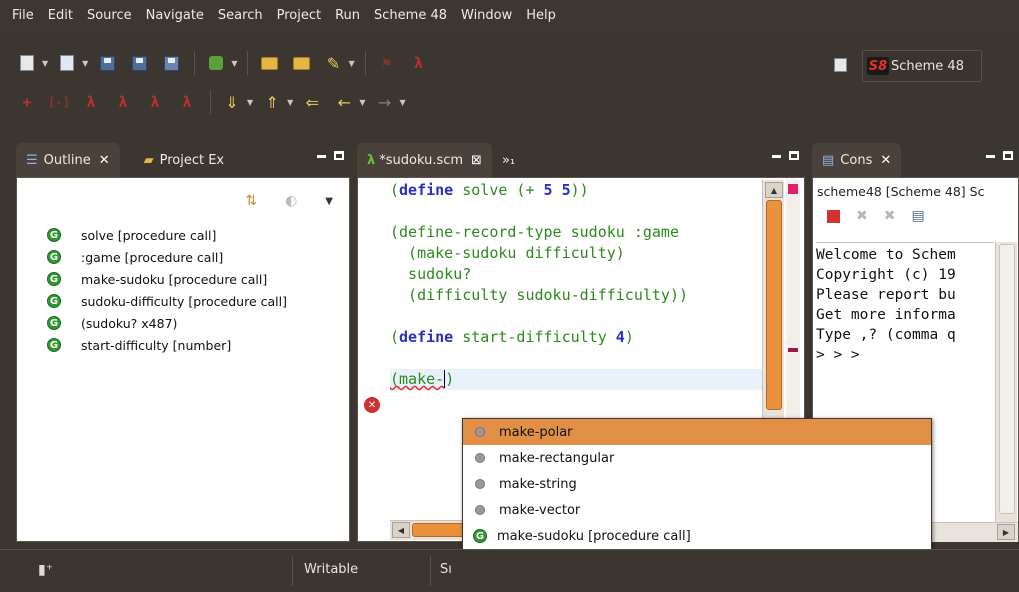  Describe the element at coordinates (198, 323) in the screenshot. I see `outline-item: G (sudoku? x487)` at that location.